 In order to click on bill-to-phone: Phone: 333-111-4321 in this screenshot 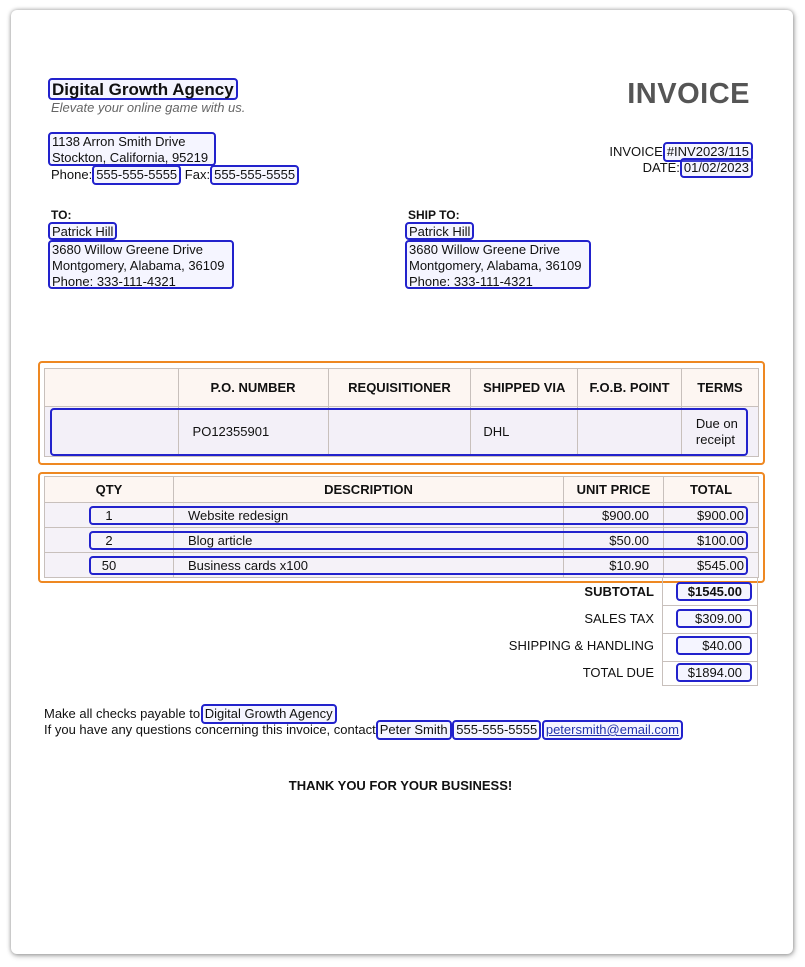, I will do `click(114, 281)`.